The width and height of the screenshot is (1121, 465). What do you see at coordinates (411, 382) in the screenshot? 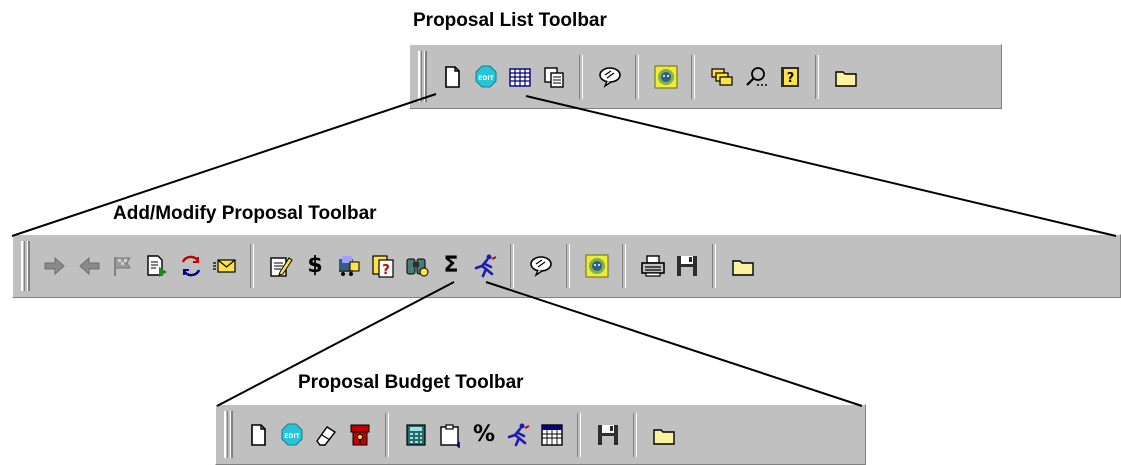
I see `proposal-budget-toolbar-caption: Proposal Budget Toolbar` at bounding box center [411, 382].